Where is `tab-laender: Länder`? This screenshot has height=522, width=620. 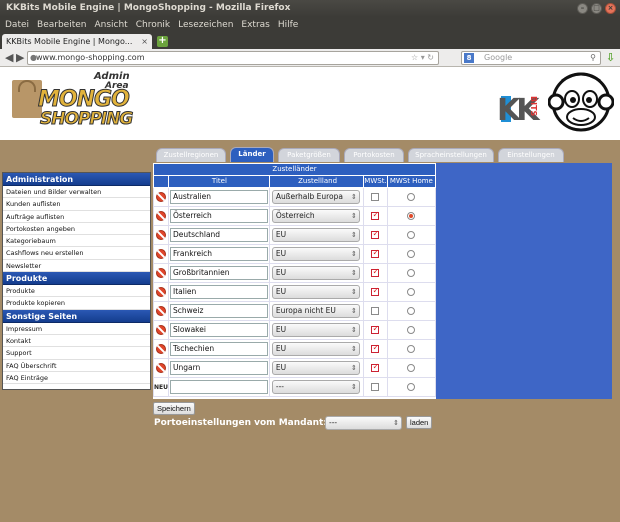
tab-laender: Länder is located at coordinates (252, 154).